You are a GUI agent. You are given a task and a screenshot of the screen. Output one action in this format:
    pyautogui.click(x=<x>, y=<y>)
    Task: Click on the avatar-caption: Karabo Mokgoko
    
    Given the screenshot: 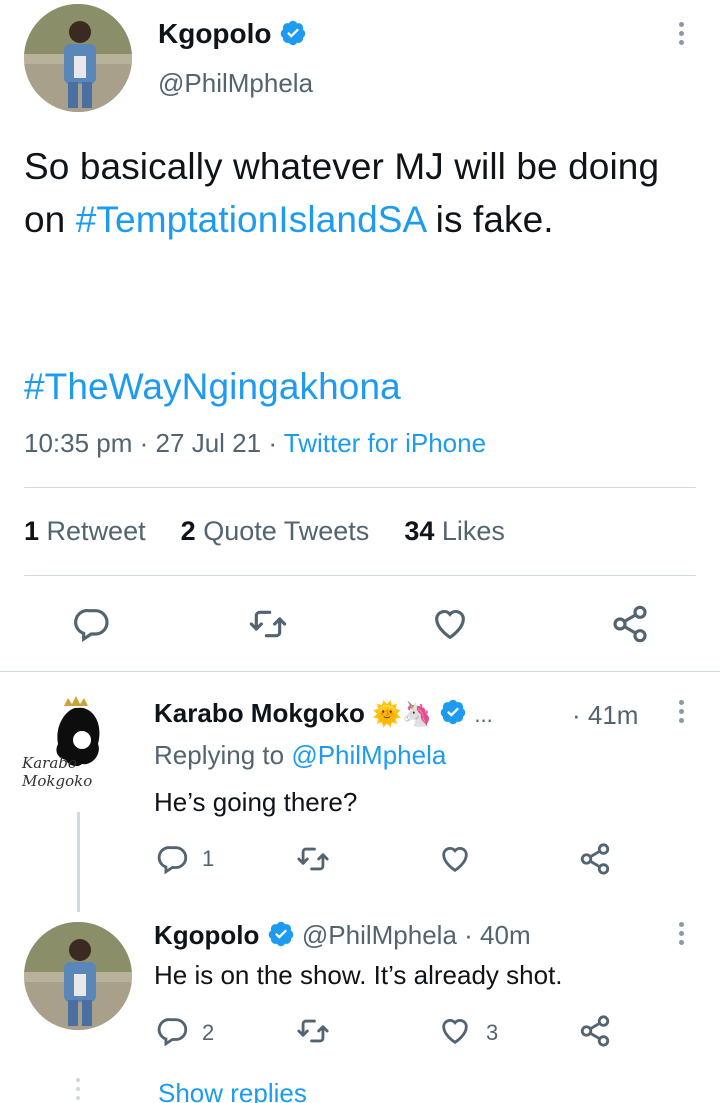 What is the action you would take?
    pyautogui.click(x=57, y=772)
    